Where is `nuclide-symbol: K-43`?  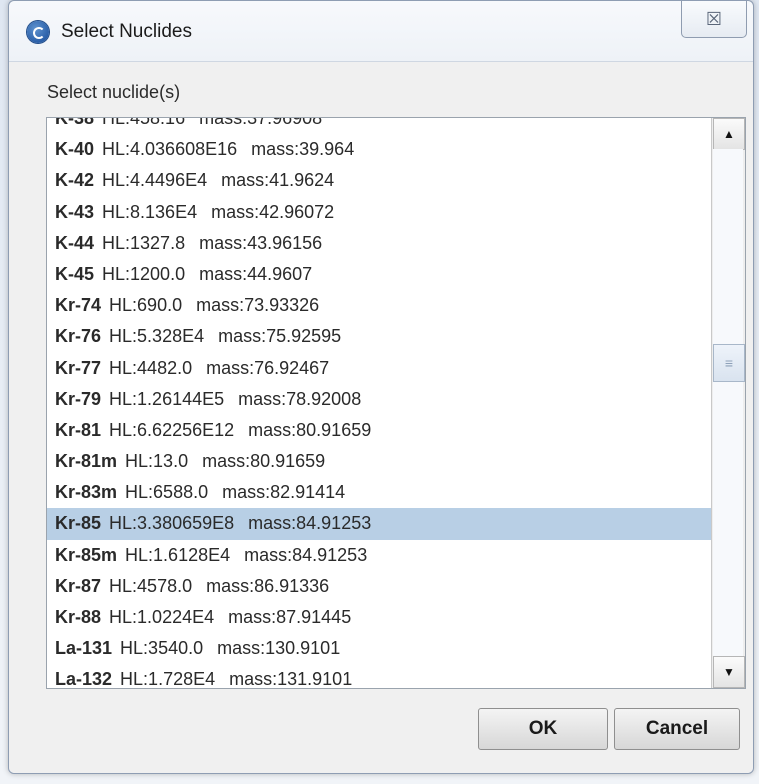 nuclide-symbol: K-43 is located at coordinates (75, 211).